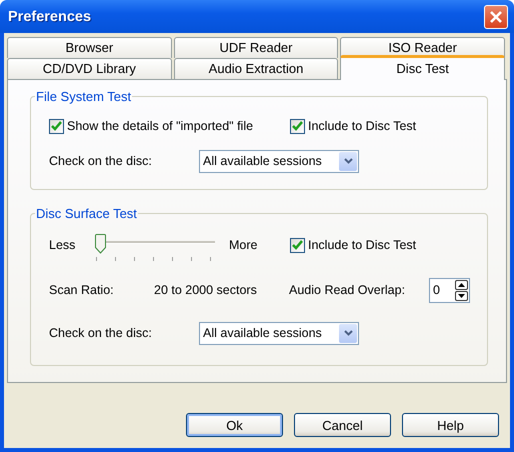  Describe the element at coordinates (256, 47) in the screenshot. I see `tab: UDF Reader` at that location.